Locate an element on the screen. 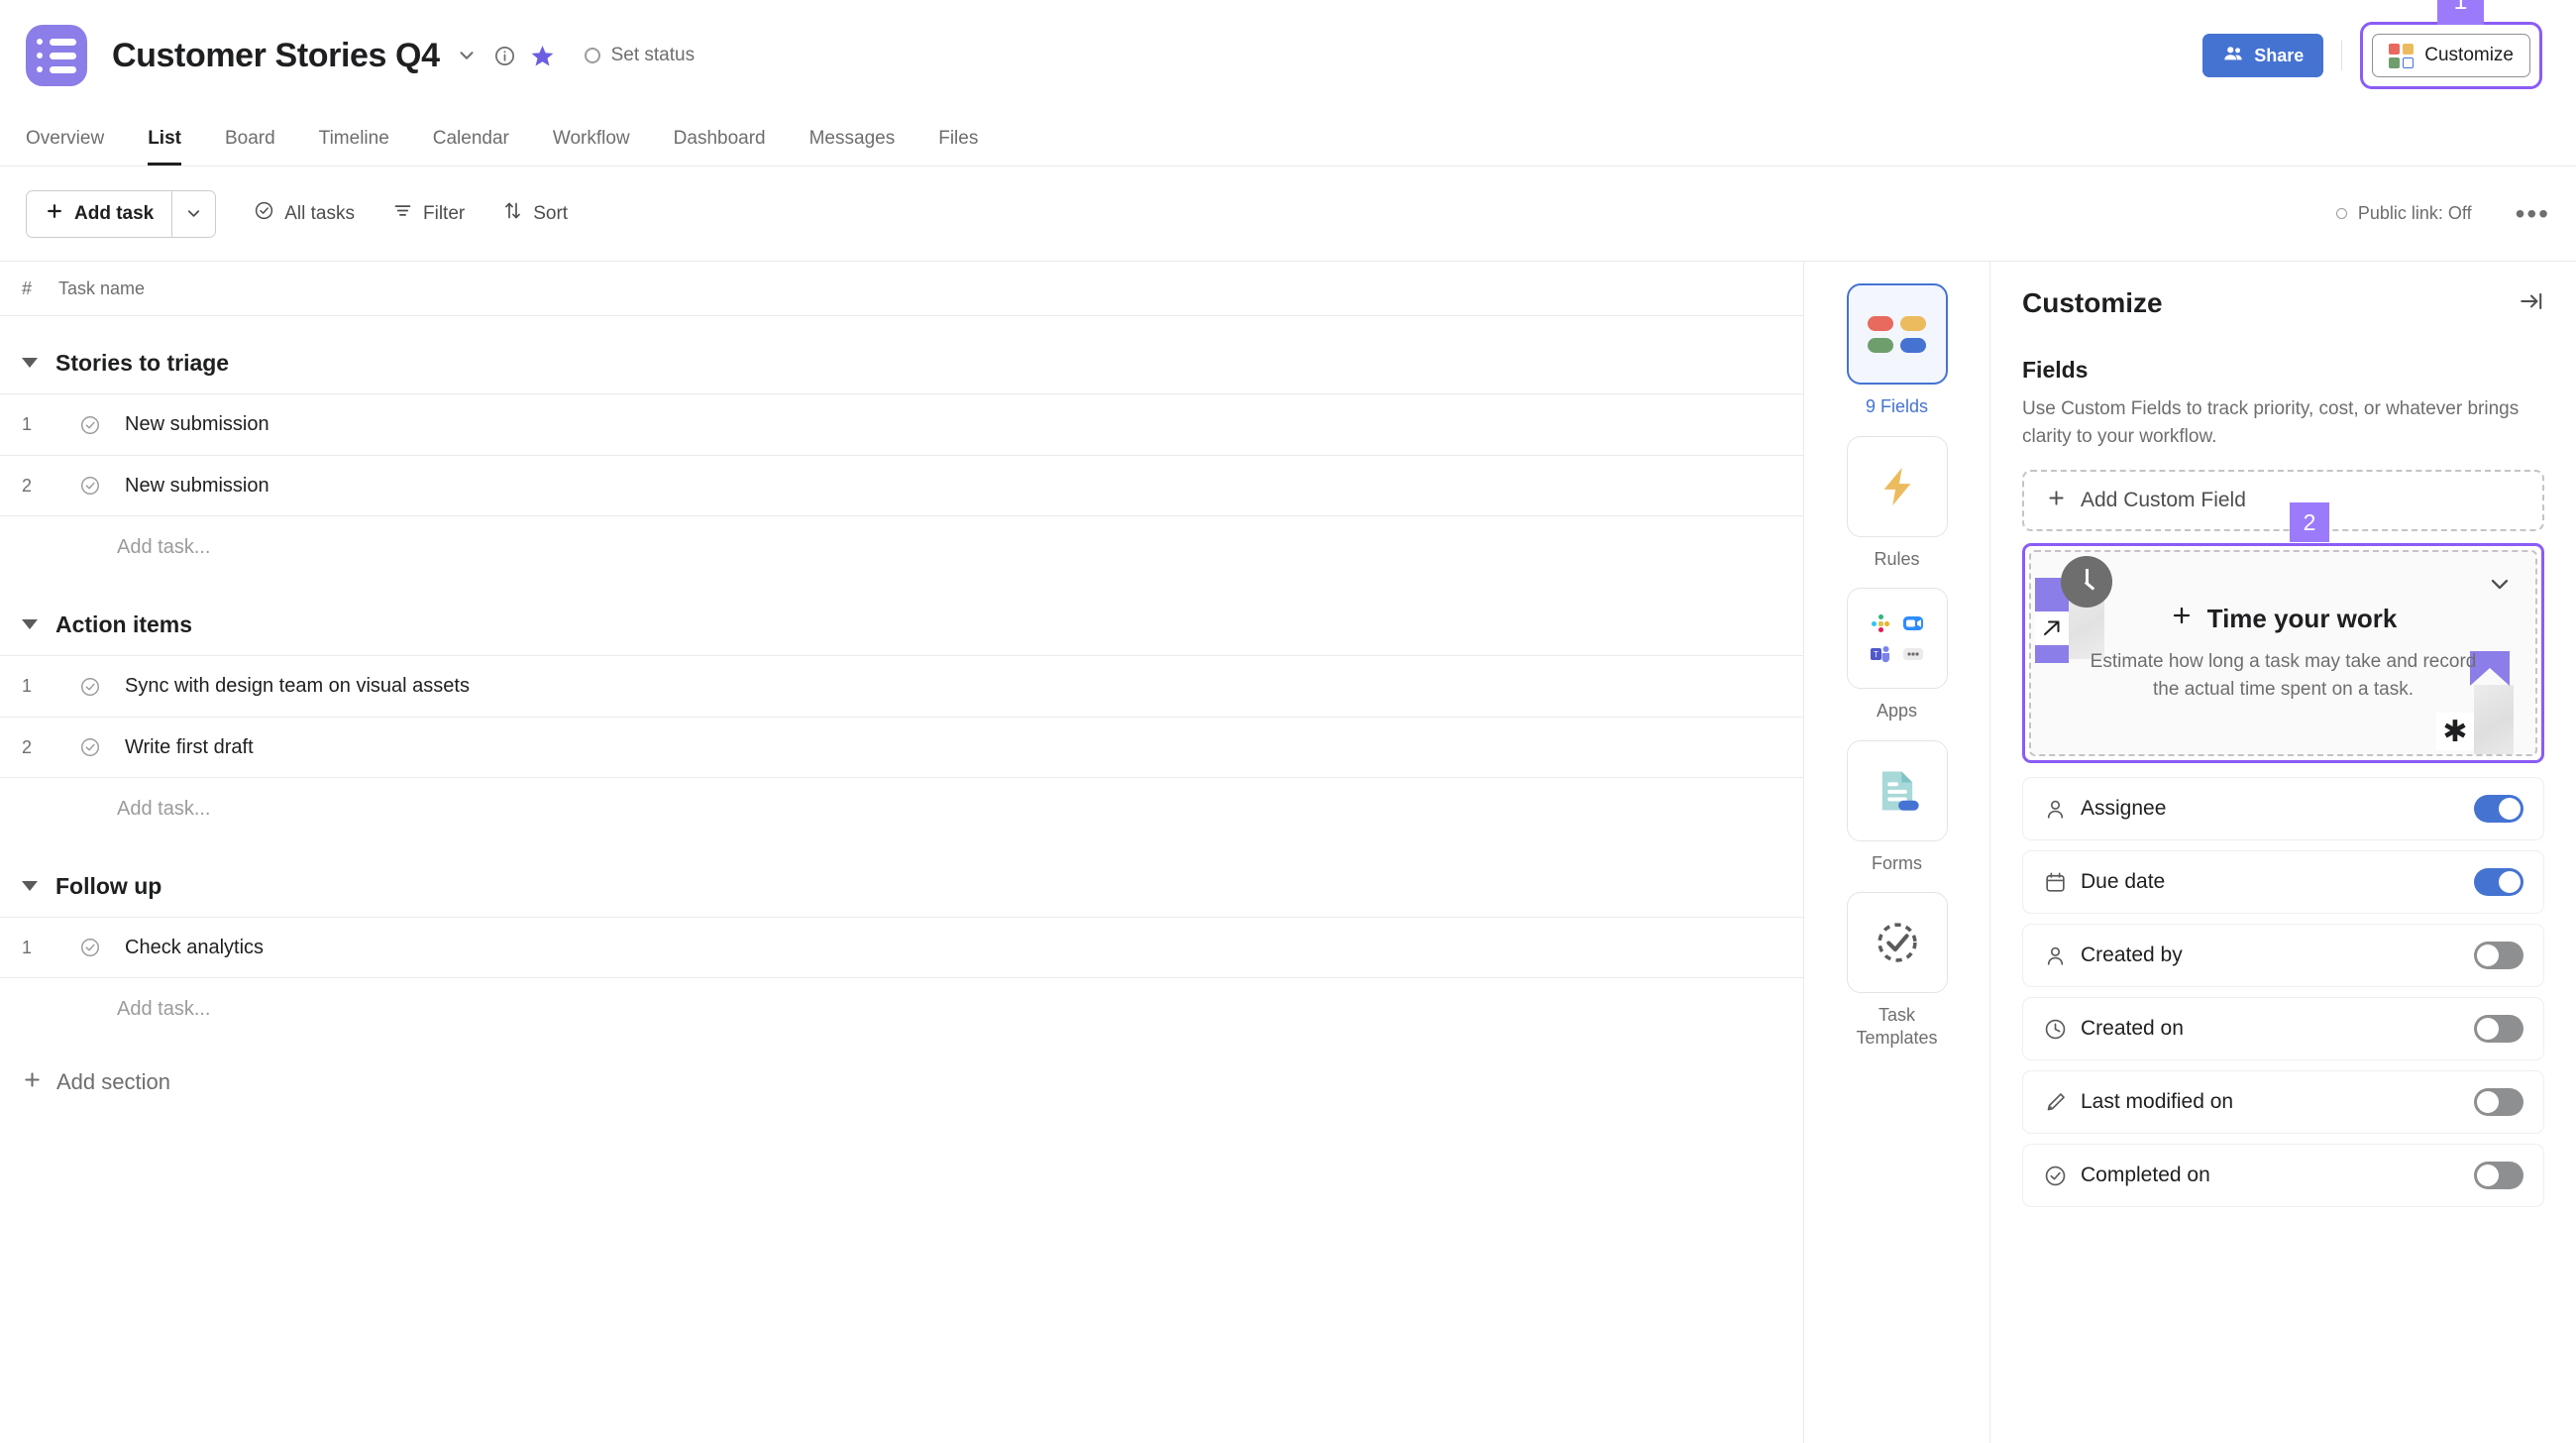 This screenshot has width=2576, height=1443. rail-item-forms: Forms is located at coordinates (1897, 807).